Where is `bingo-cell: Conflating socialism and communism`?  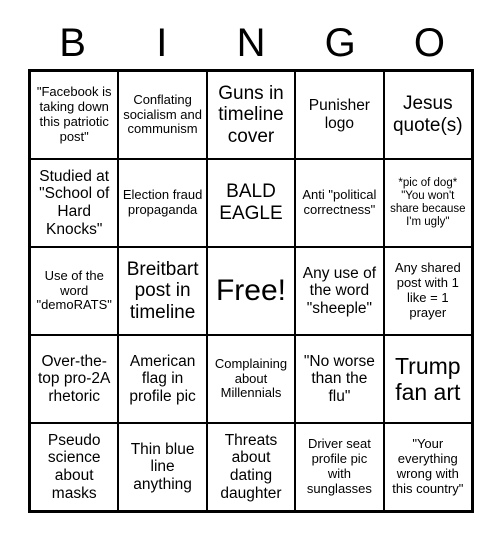
bingo-cell: Conflating socialism and communism is located at coordinates (162, 115).